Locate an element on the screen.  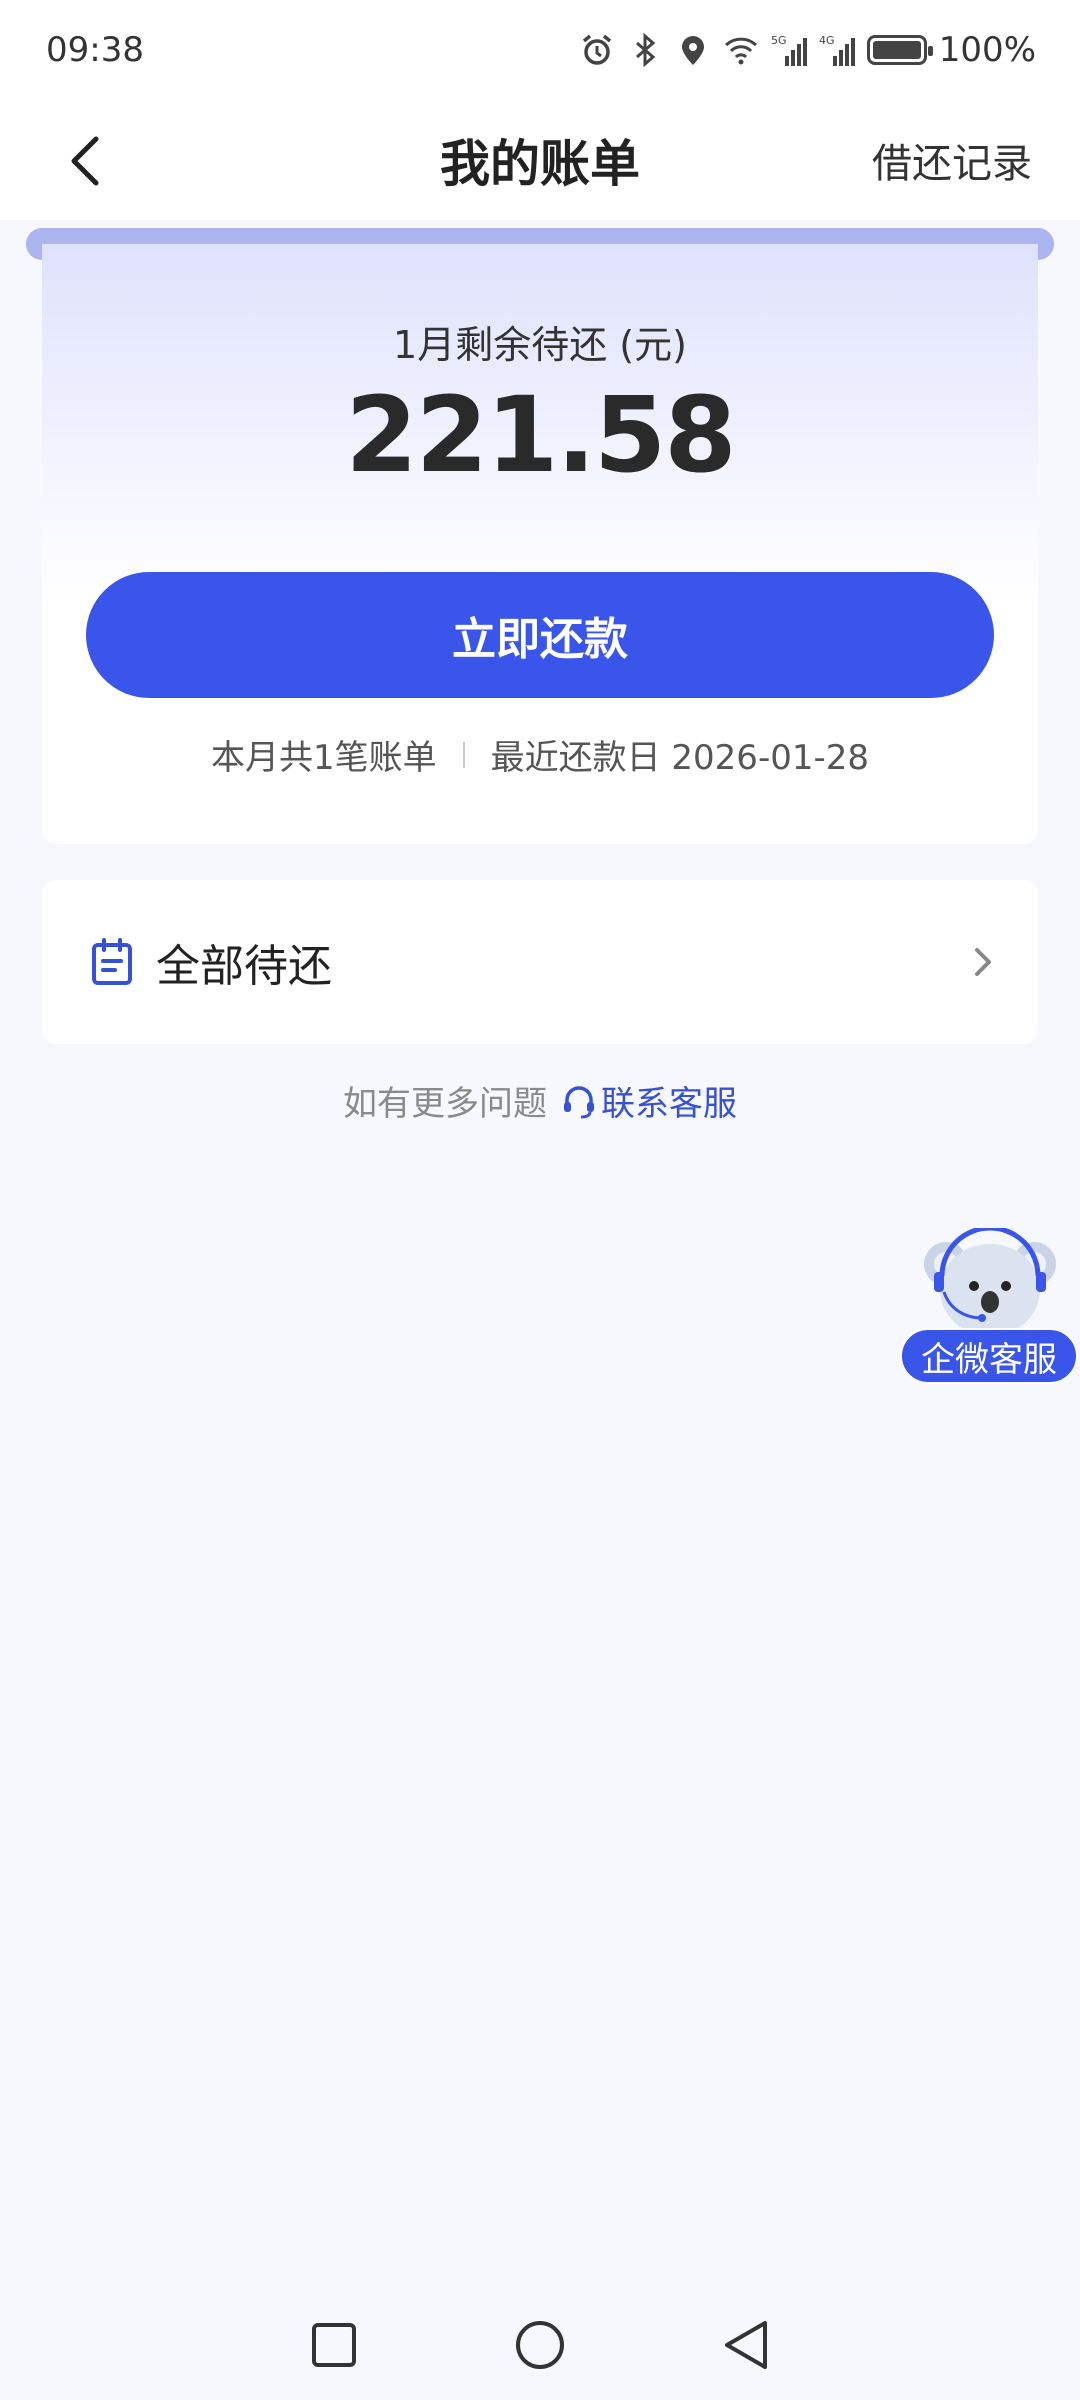
system-navigation-bar is located at coordinates (540, 2345).